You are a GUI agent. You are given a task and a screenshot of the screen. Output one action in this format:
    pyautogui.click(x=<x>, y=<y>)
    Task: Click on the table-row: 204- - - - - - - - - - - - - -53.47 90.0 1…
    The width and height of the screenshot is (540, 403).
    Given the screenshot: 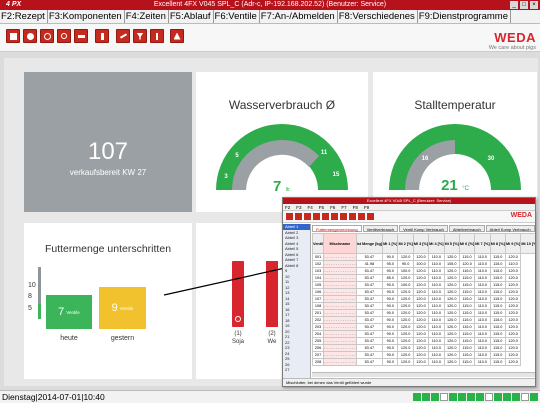 What is the action you would take?
    pyautogui.click(x=423, y=334)
    